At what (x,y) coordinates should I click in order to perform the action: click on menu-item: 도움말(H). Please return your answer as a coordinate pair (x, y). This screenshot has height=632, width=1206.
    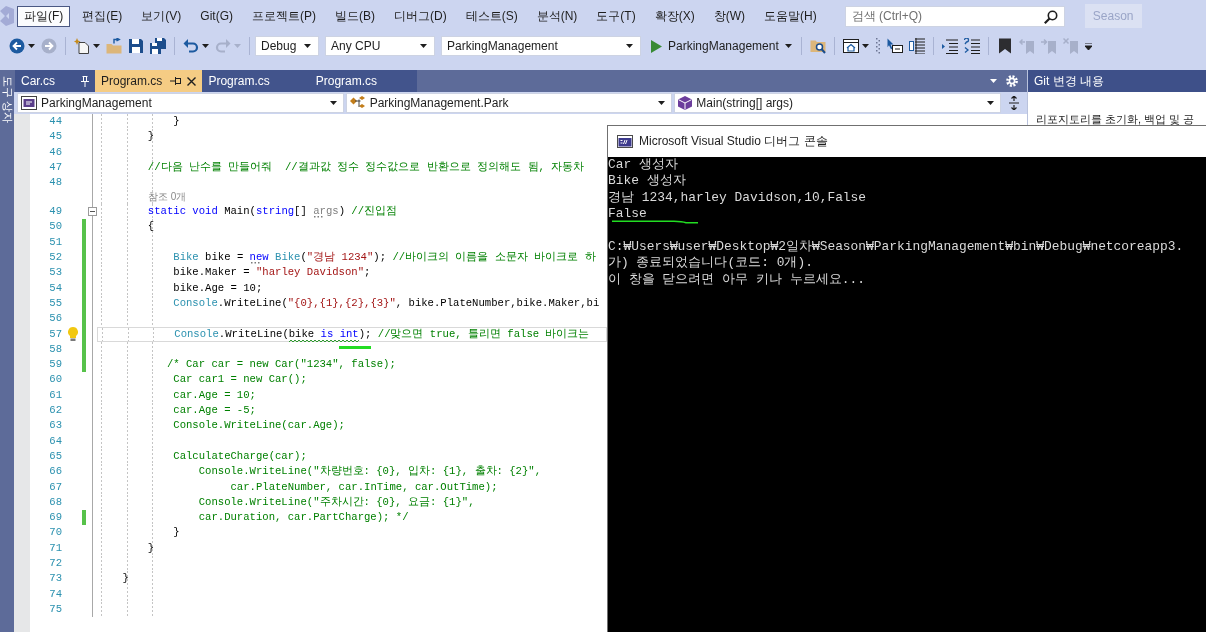
    Looking at the image, I should click on (790, 16).